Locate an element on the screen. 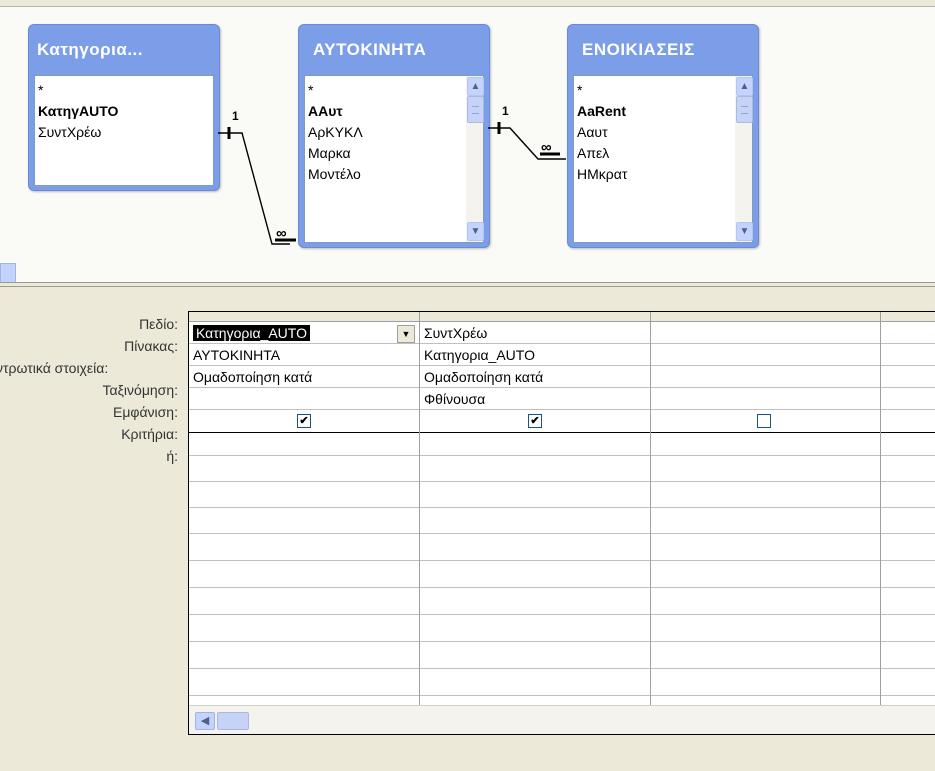  row-label-show: Εμφάνιση: is located at coordinates (145, 412).